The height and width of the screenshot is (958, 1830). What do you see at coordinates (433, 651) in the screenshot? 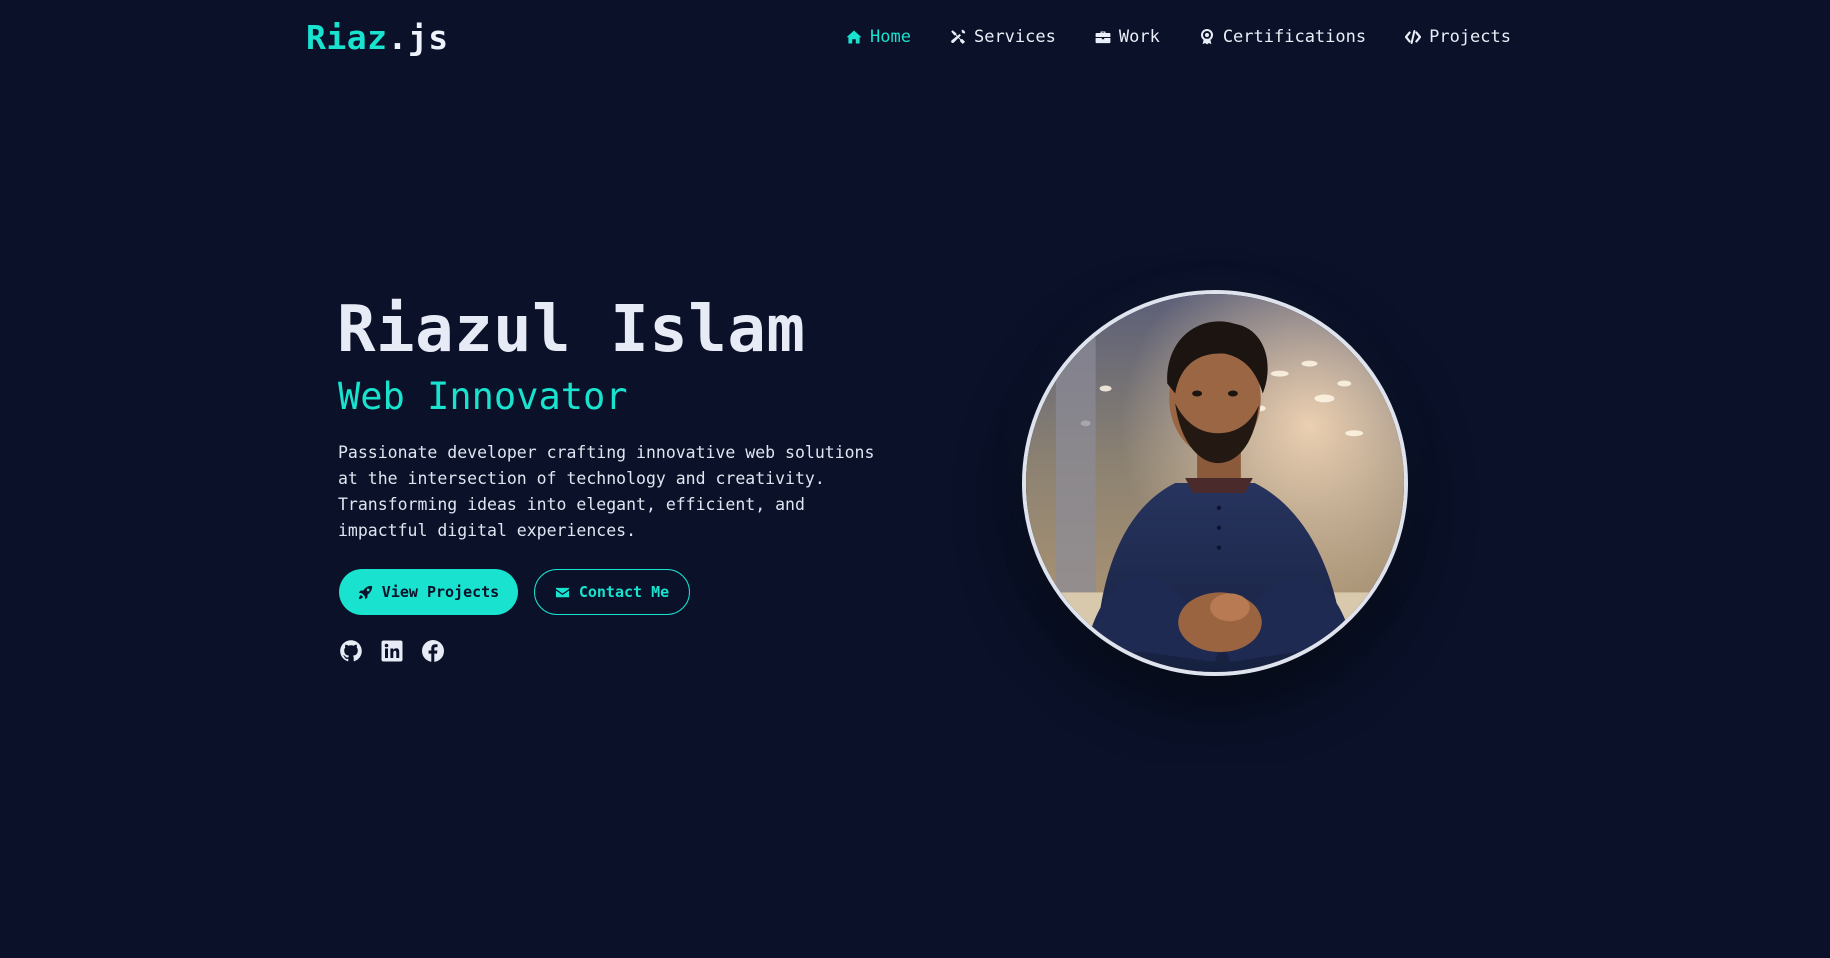
I see `facebook-icon` at bounding box center [433, 651].